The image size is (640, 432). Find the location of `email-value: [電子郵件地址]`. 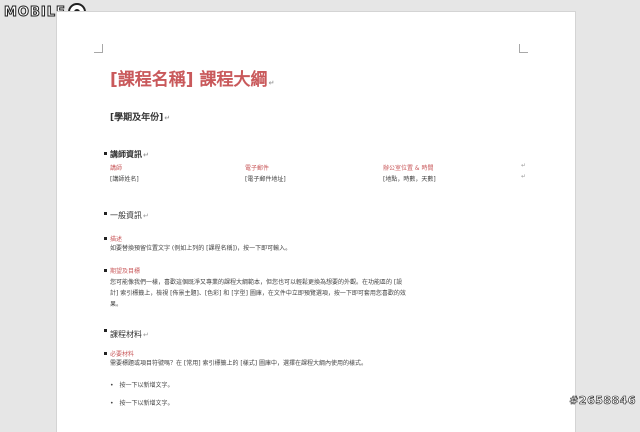

email-value: [電子郵件地址] is located at coordinates (265, 178).